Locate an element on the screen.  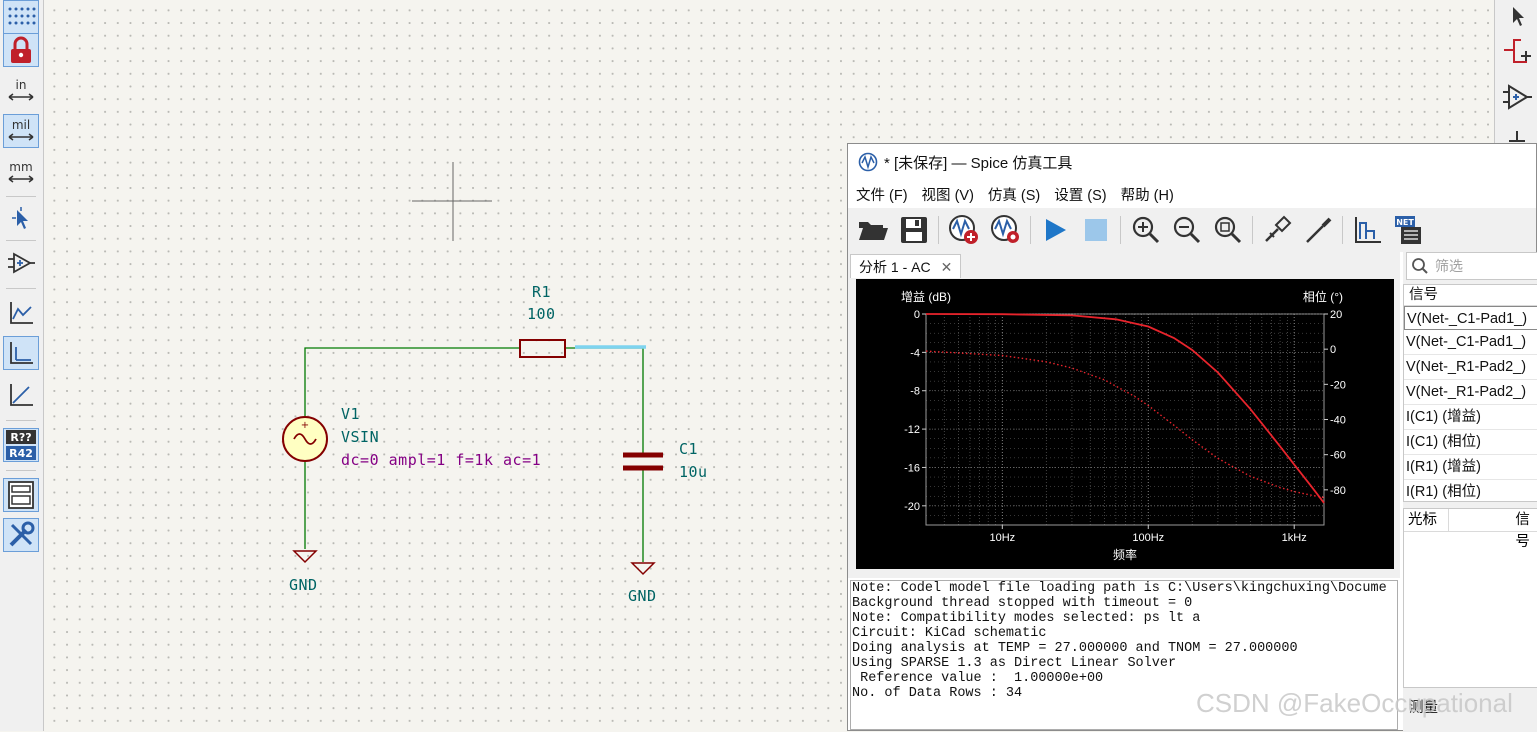
resistor-symbol is located at coordinates (542, 348).